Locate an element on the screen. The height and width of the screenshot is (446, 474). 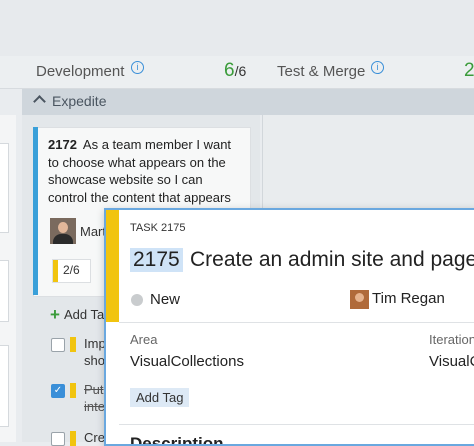
status-dropdown: New is located at coordinates (165, 299).